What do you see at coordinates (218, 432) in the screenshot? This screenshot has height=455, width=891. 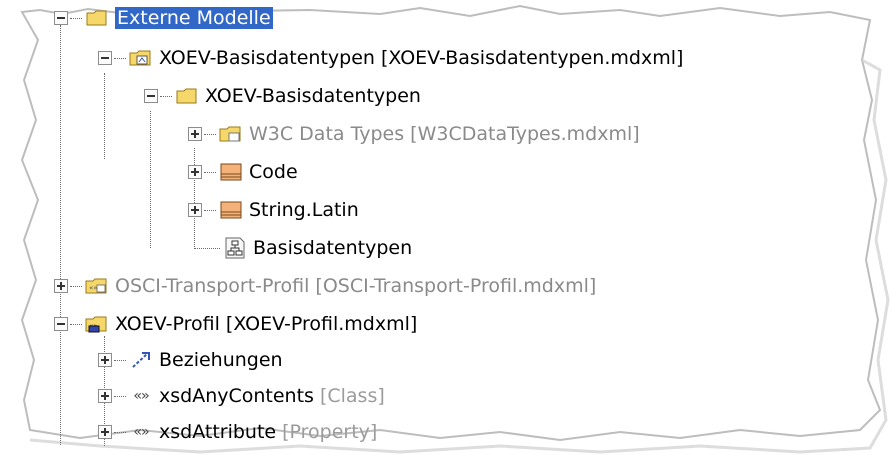 I see `node-label: xsdAttribute` at bounding box center [218, 432].